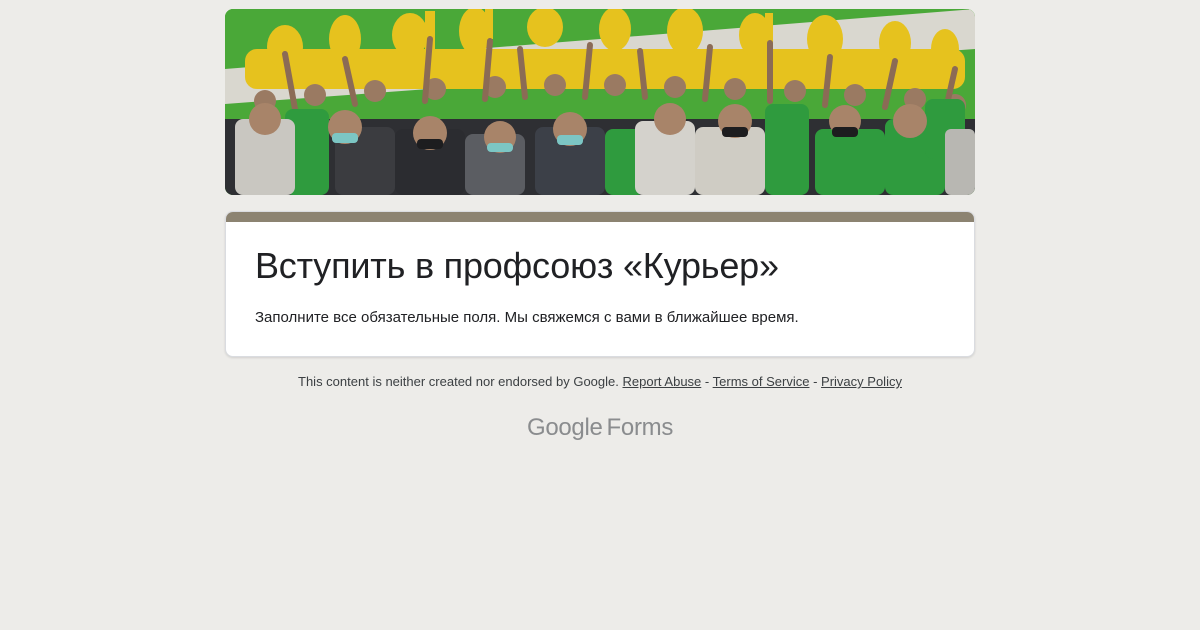 Image resolution: width=1200 pixels, height=630 pixels. Describe the element at coordinates (761, 381) in the screenshot. I see `terms-of-service-link: Terms of Service` at that location.